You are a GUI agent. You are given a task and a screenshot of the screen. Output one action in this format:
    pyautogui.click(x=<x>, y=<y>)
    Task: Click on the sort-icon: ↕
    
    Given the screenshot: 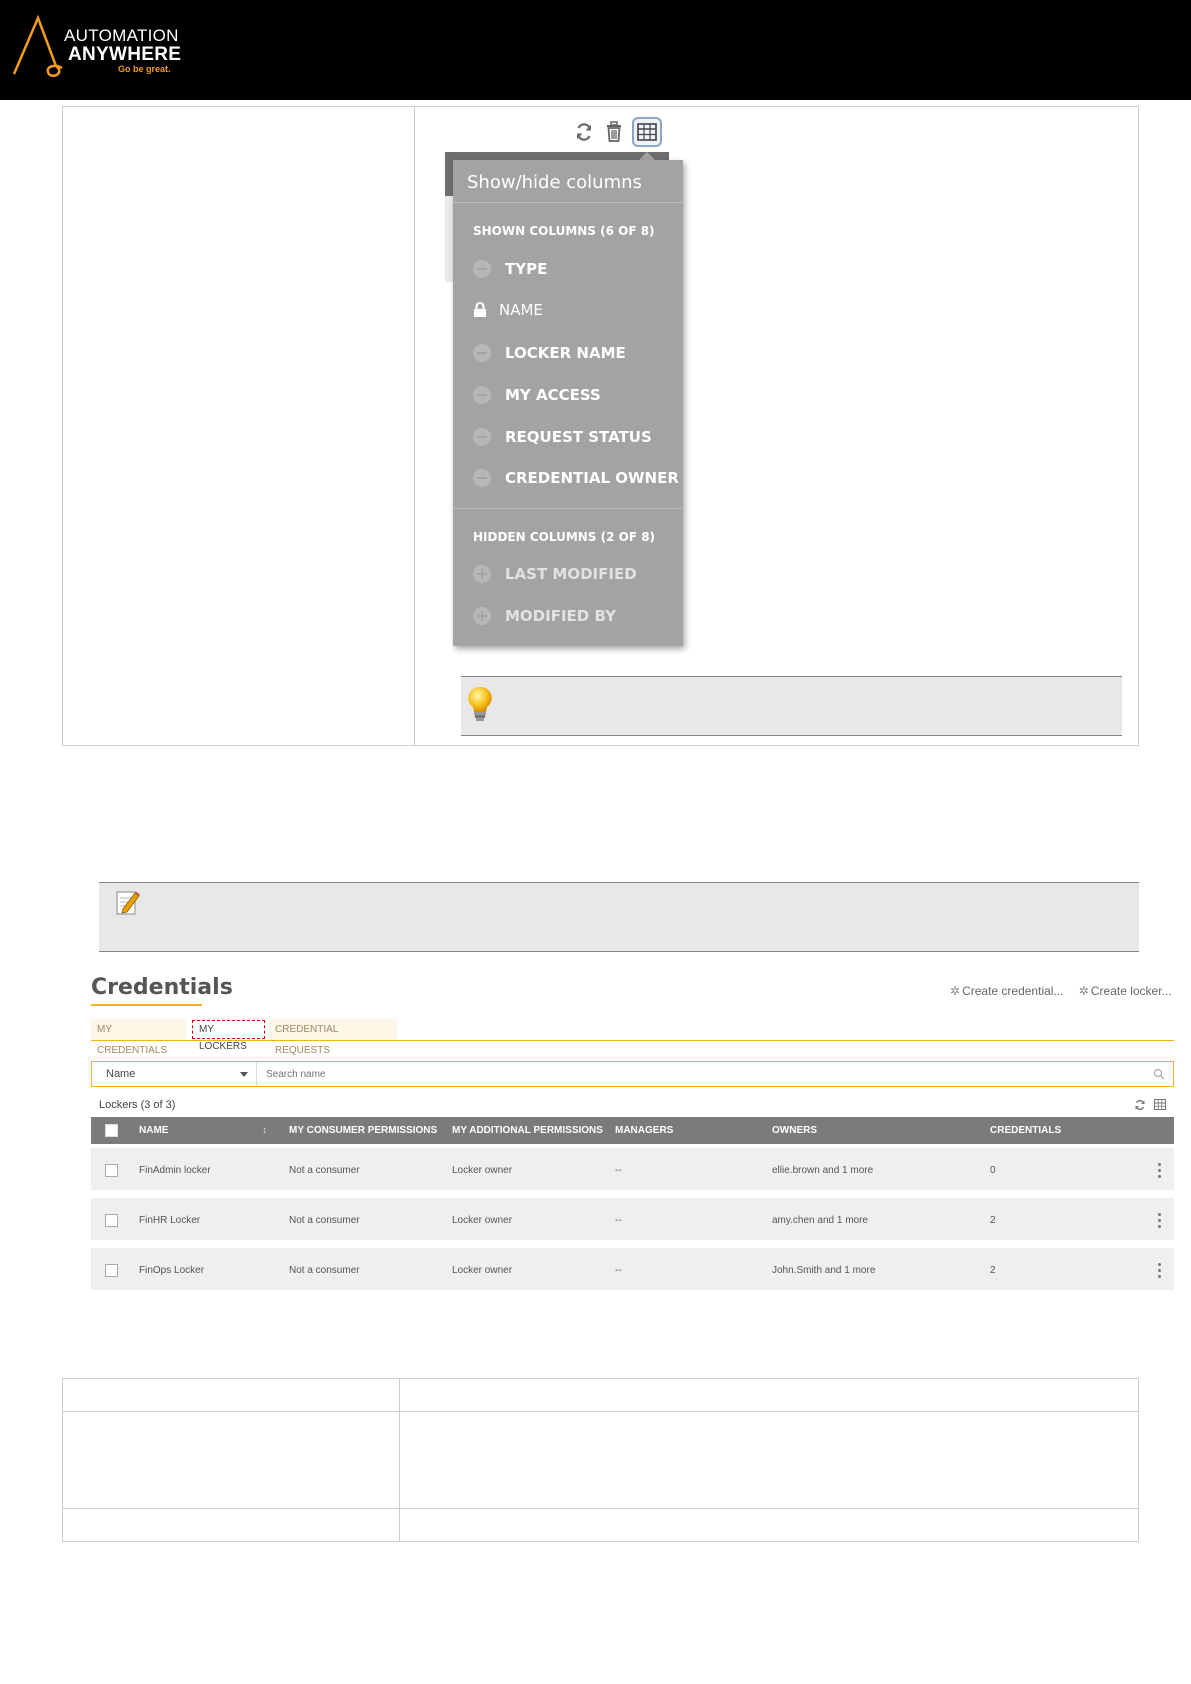 What is the action you would take?
    pyautogui.click(x=264, y=1130)
    